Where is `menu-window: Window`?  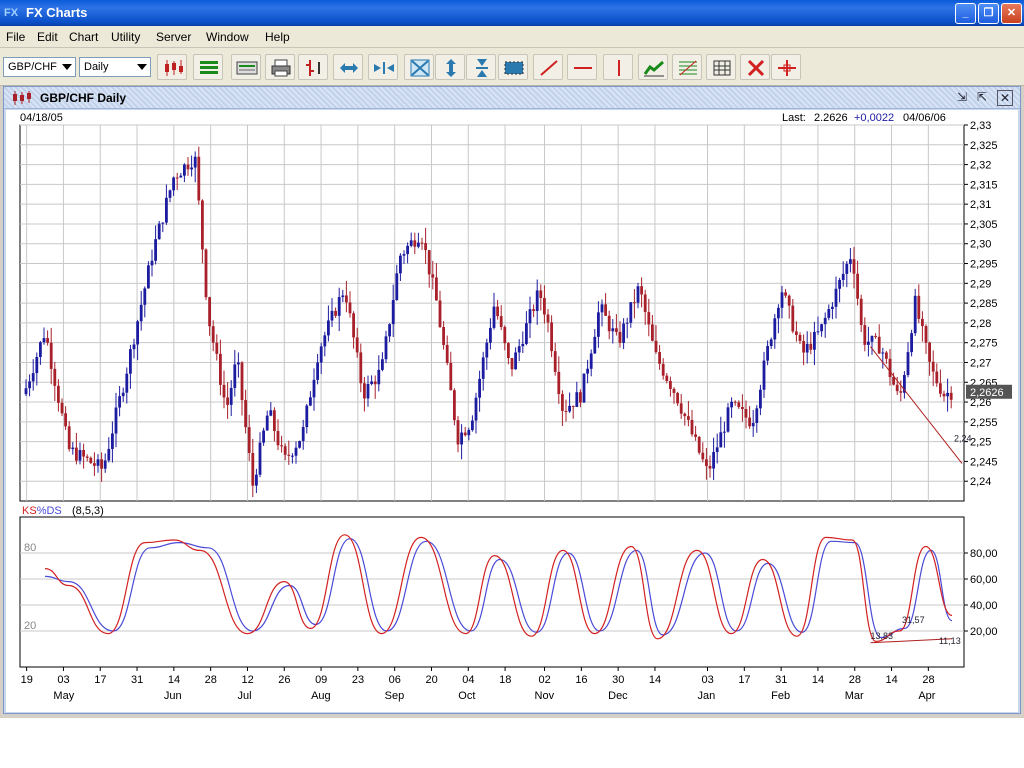
menu-window: Window is located at coordinates (227, 37).